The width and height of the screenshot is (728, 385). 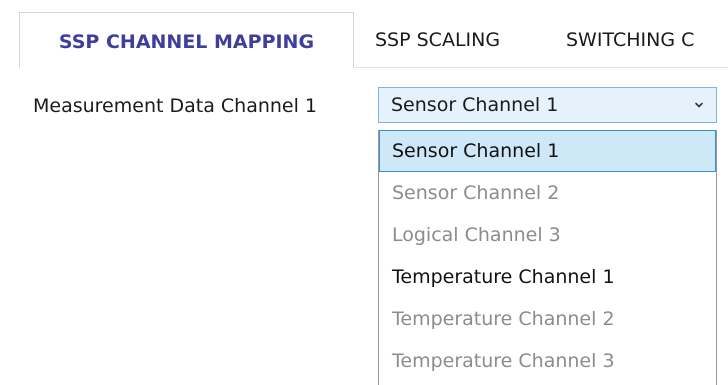 I want to click on tab-ssp-channel-mapping: SSP CHANNEL MAPPING, so click(x=186, y=40).